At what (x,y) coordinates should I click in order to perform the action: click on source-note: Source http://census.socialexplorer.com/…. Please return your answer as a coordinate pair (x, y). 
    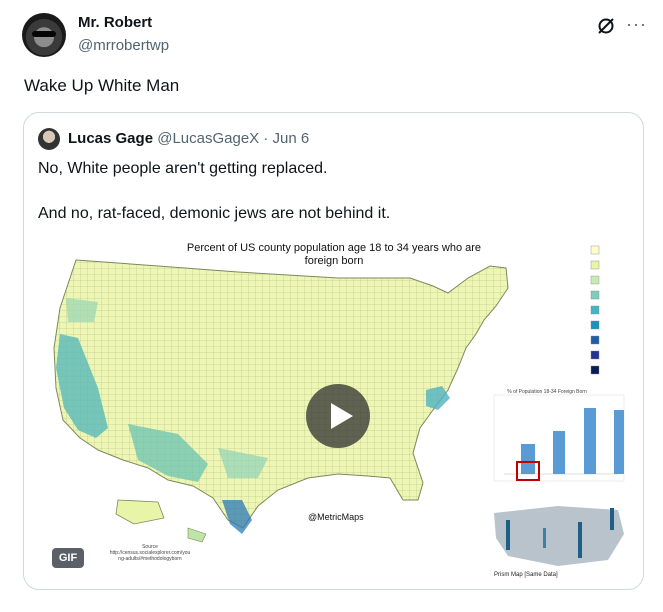
    Looking at the image, I should click on (150, 553).